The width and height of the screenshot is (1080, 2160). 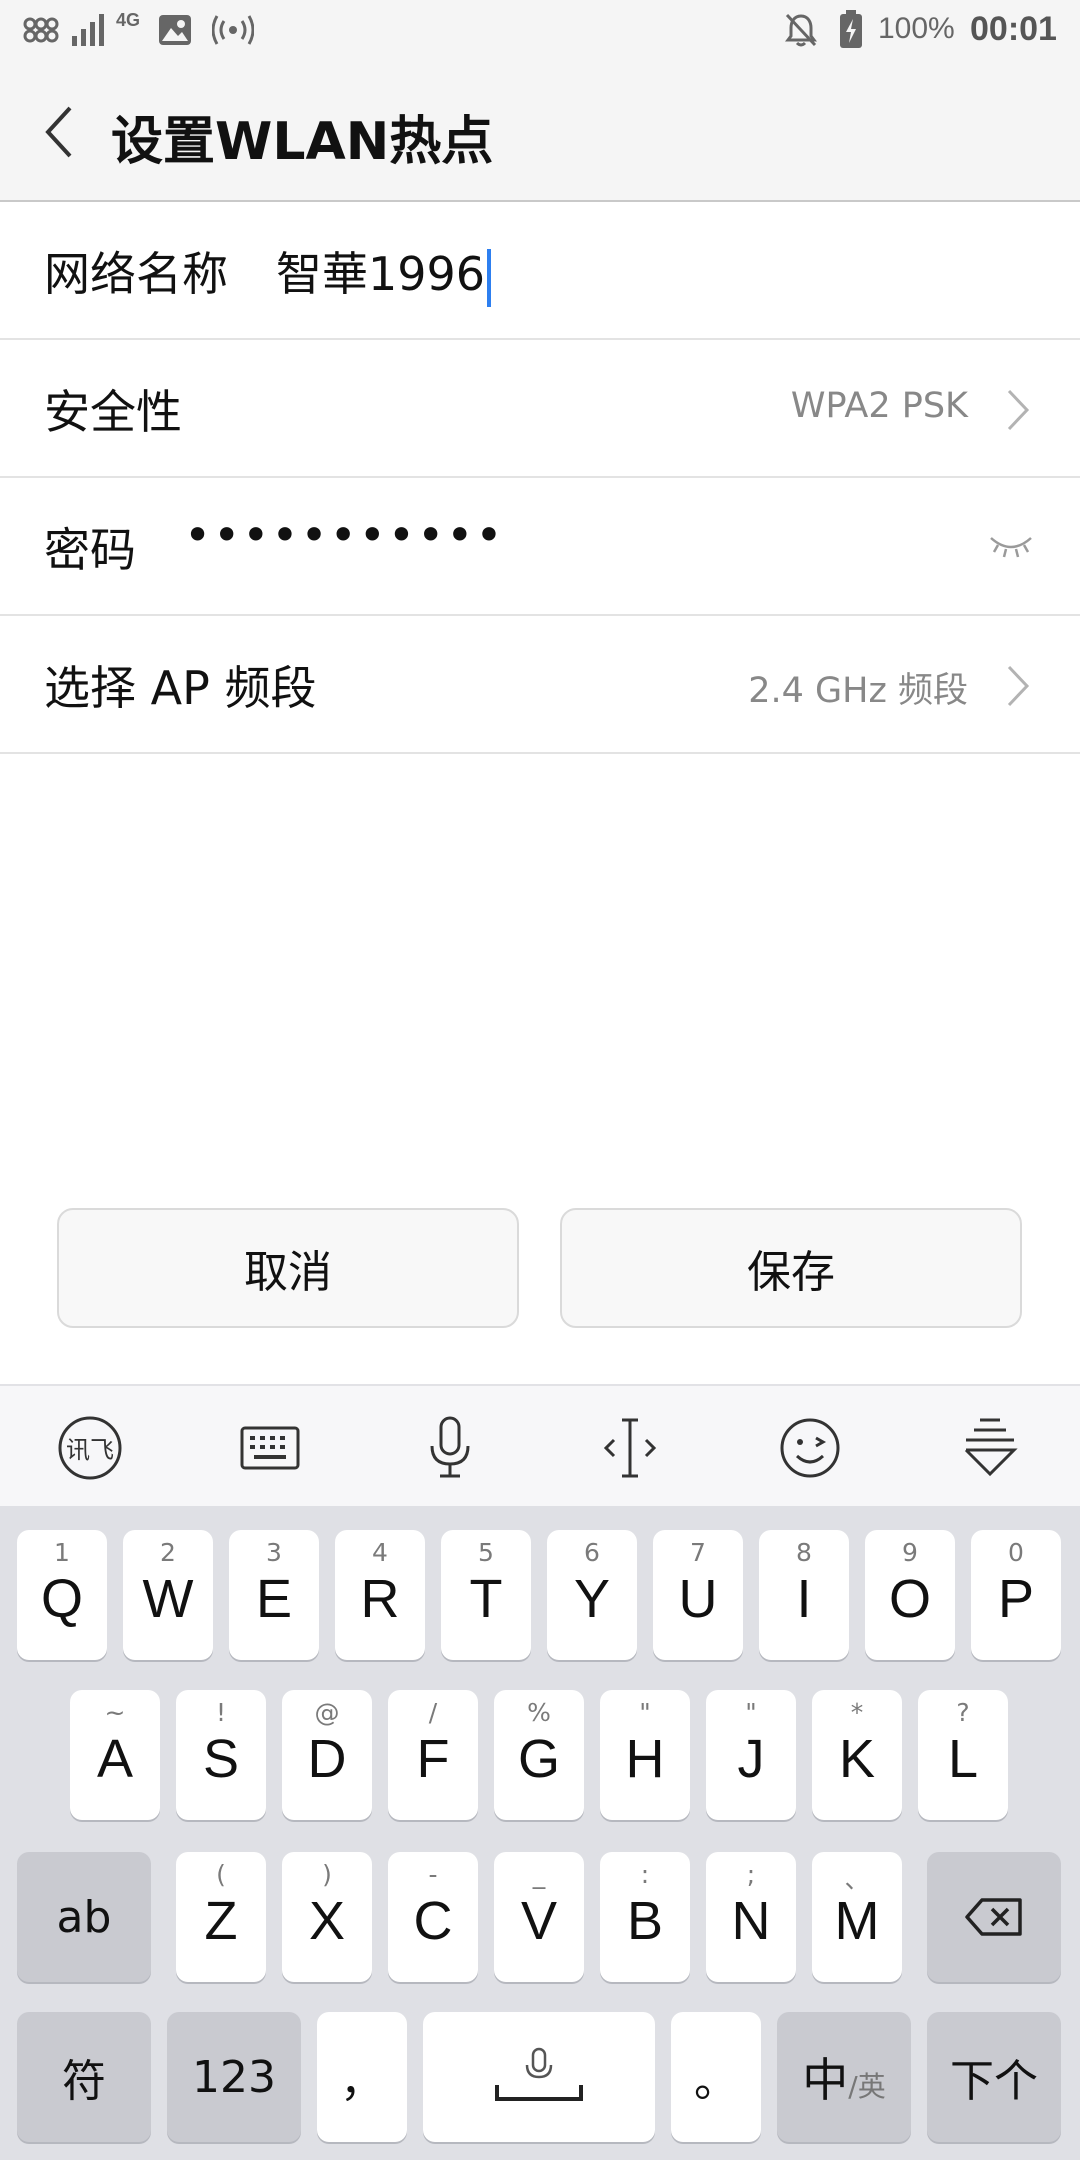 I want to click on key-label: W, so click(x=168, y=1599).